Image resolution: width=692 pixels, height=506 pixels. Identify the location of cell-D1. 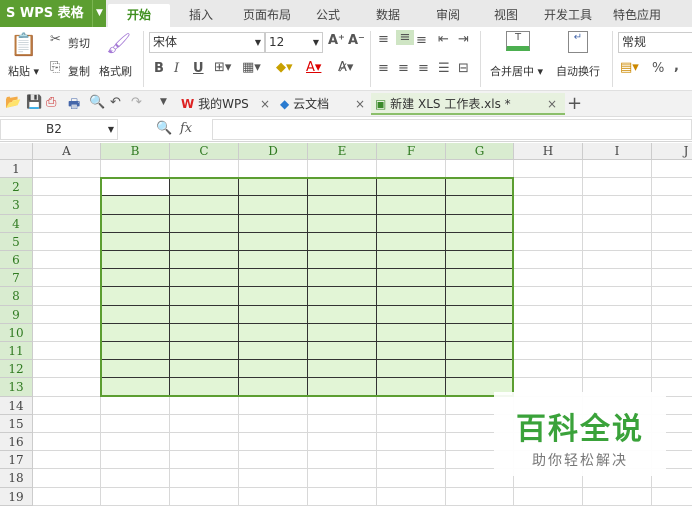
(273, 169).